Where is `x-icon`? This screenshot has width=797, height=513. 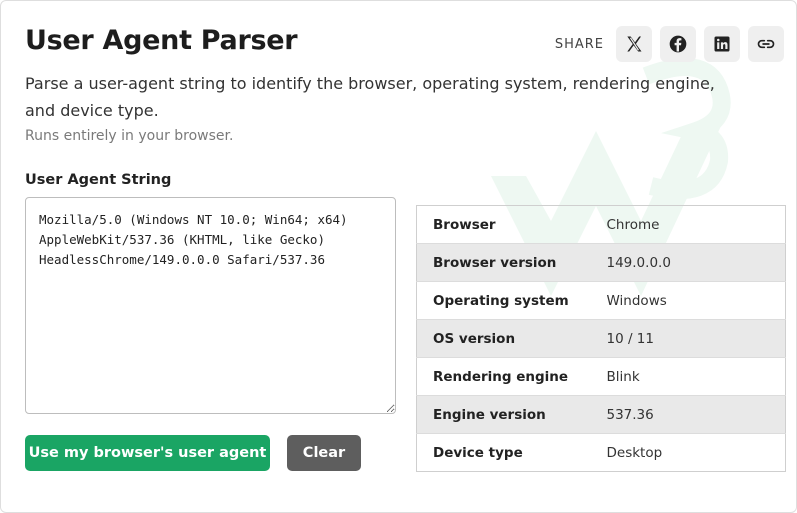
x-icon is located at coordinates (634, 44).